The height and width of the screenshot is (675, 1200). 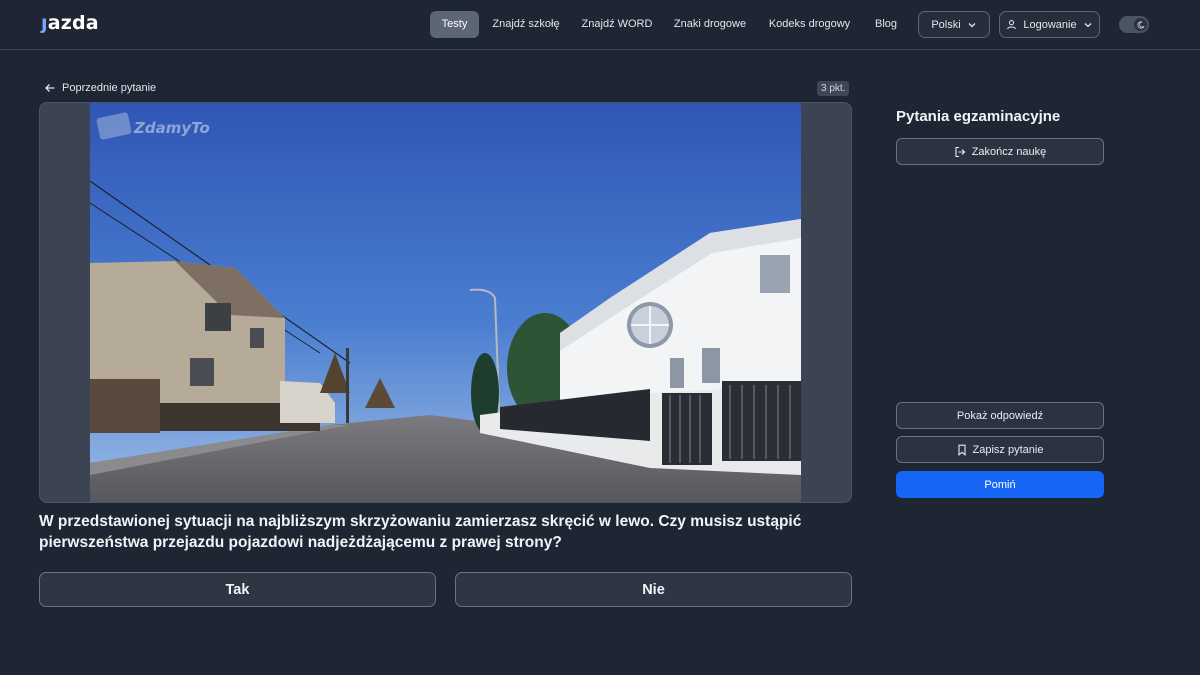 I want to click on logout-icon, so click(x=960, y=152).